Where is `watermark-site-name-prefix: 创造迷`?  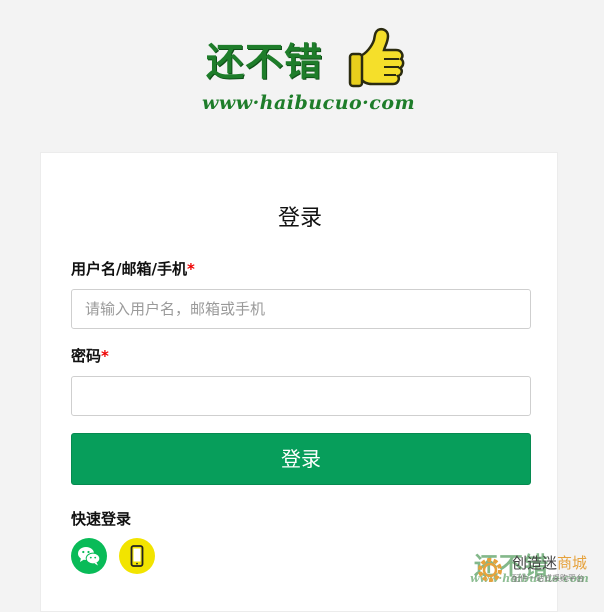 watermark-site-name-prefix: 创造迷 is located at coordinates (535, 563).